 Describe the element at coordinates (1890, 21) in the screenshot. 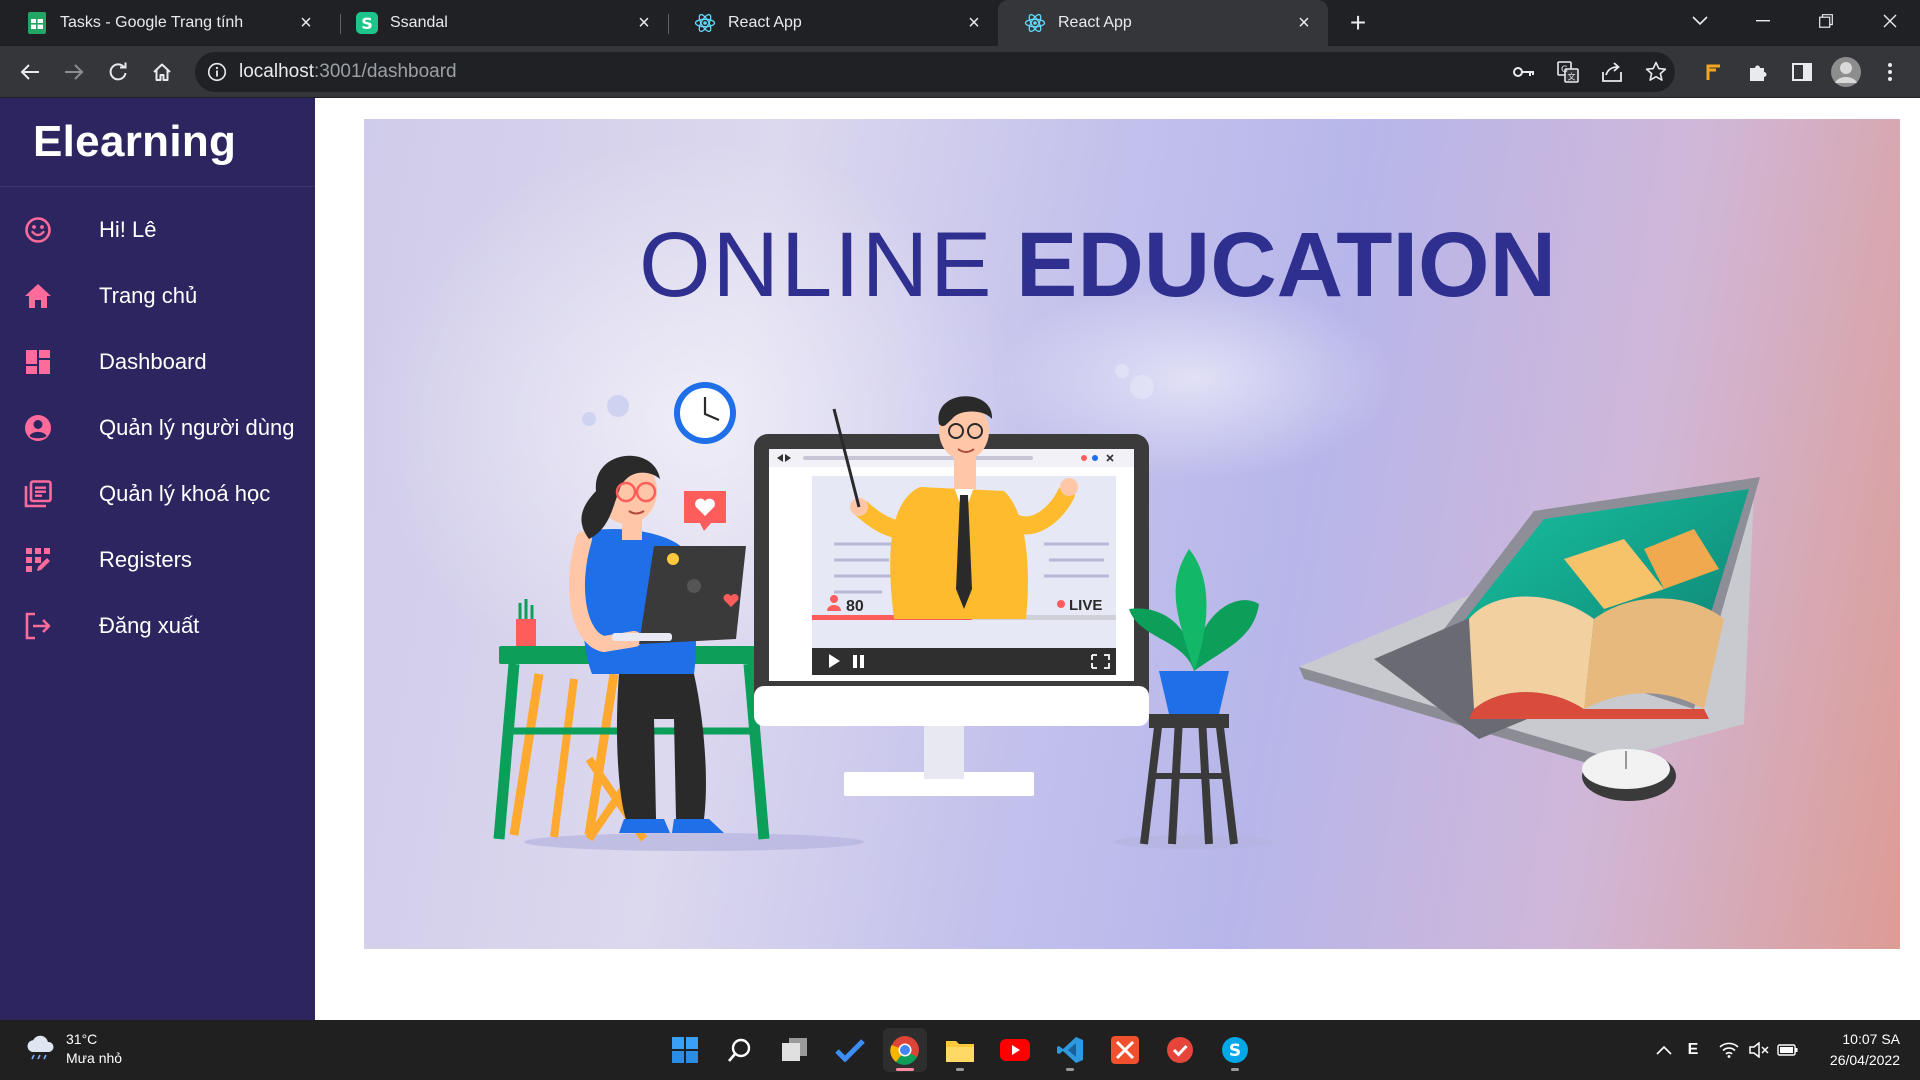

I see `close-window-button` at that location.